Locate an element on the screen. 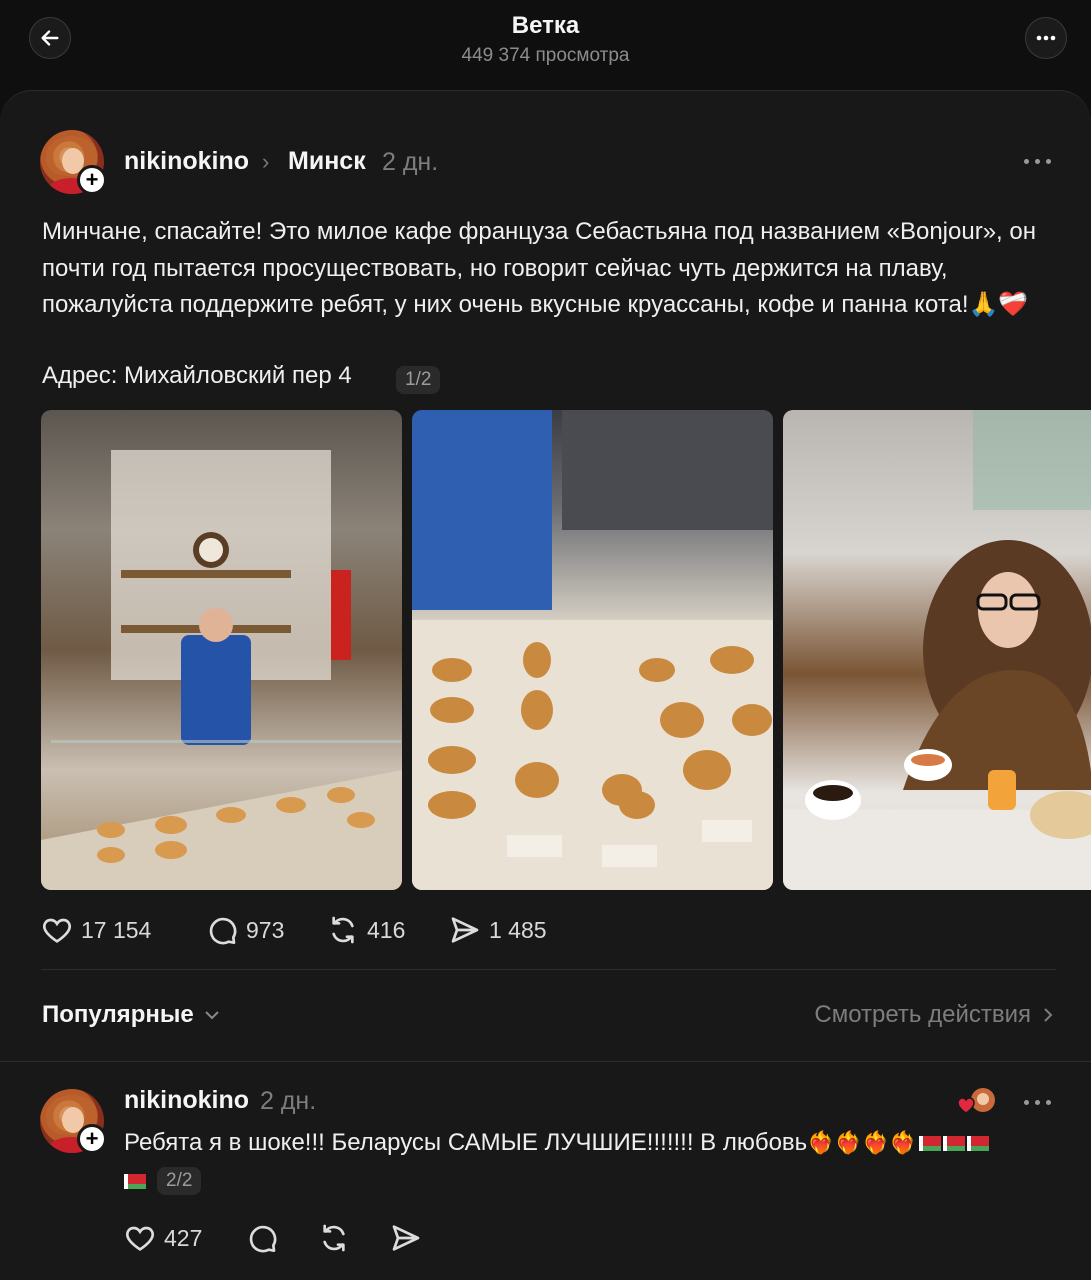 The image size is (1091, 1280). like-count: 17 154 is located at coordinates (116, 929).